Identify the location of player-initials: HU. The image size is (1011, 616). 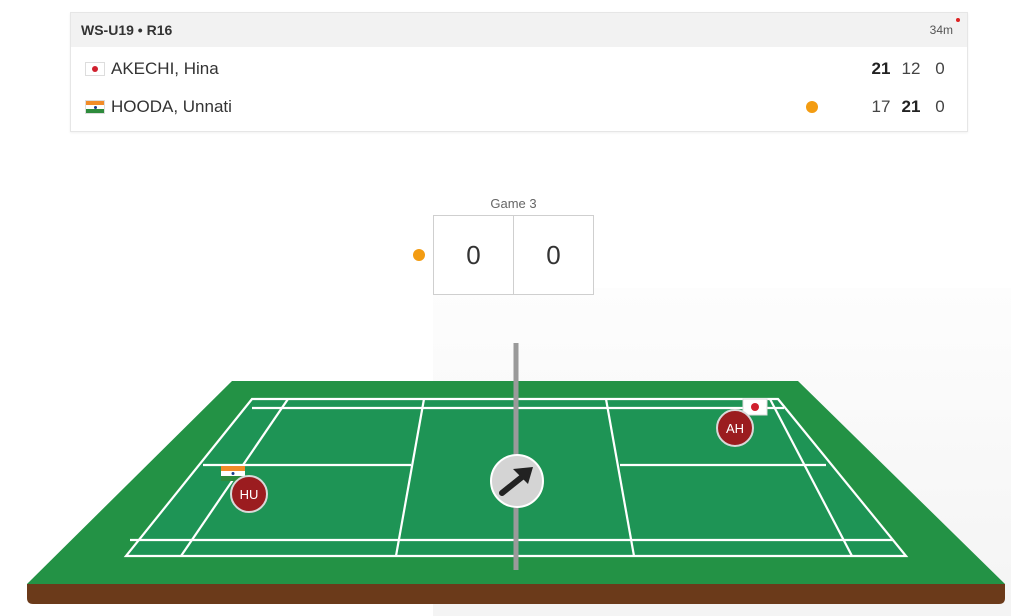
(249, 494).